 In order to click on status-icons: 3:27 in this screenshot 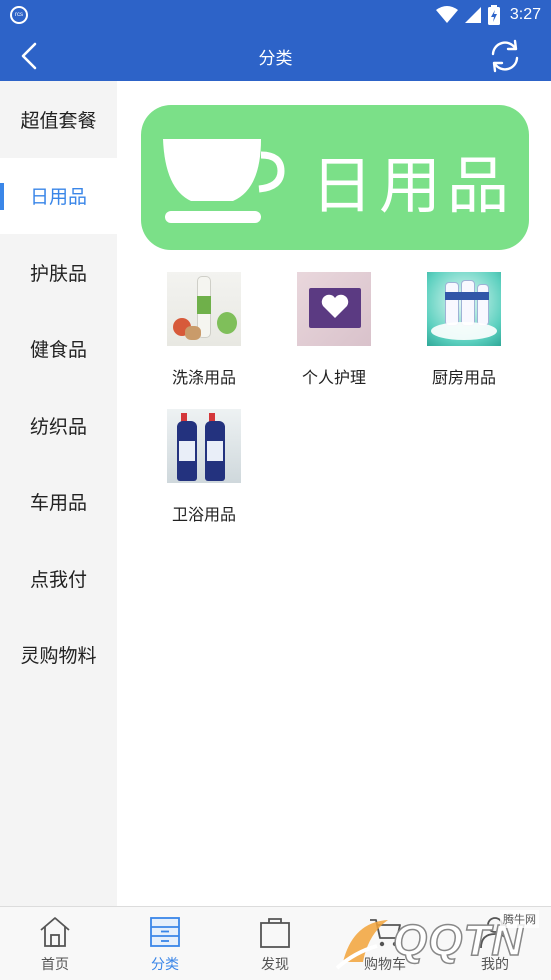, I will do `click(488, 15)`.